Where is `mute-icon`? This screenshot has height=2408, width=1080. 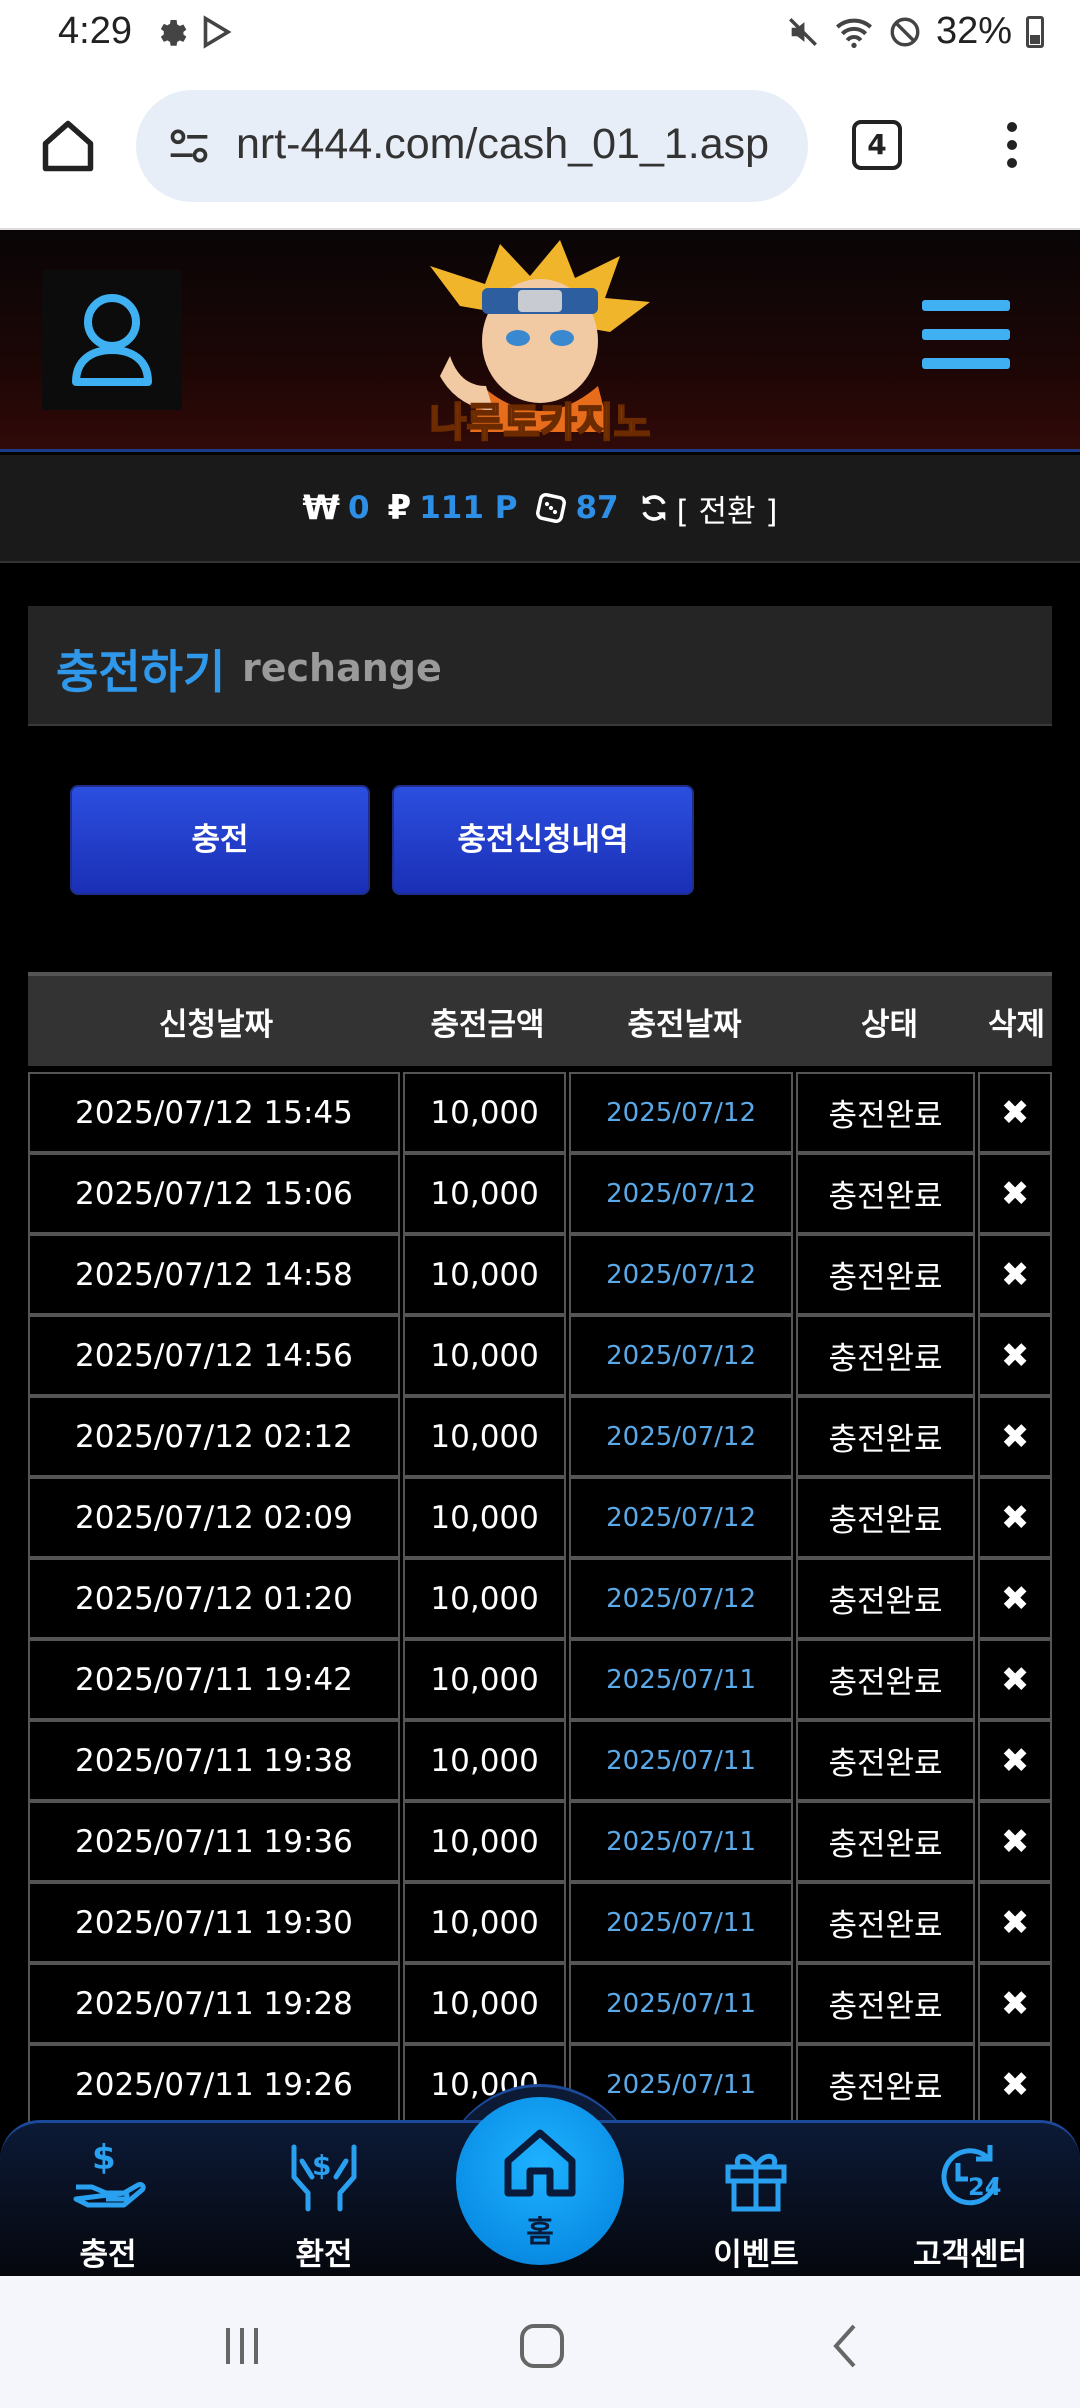
mute-icon is located at coordinates (802, 31).